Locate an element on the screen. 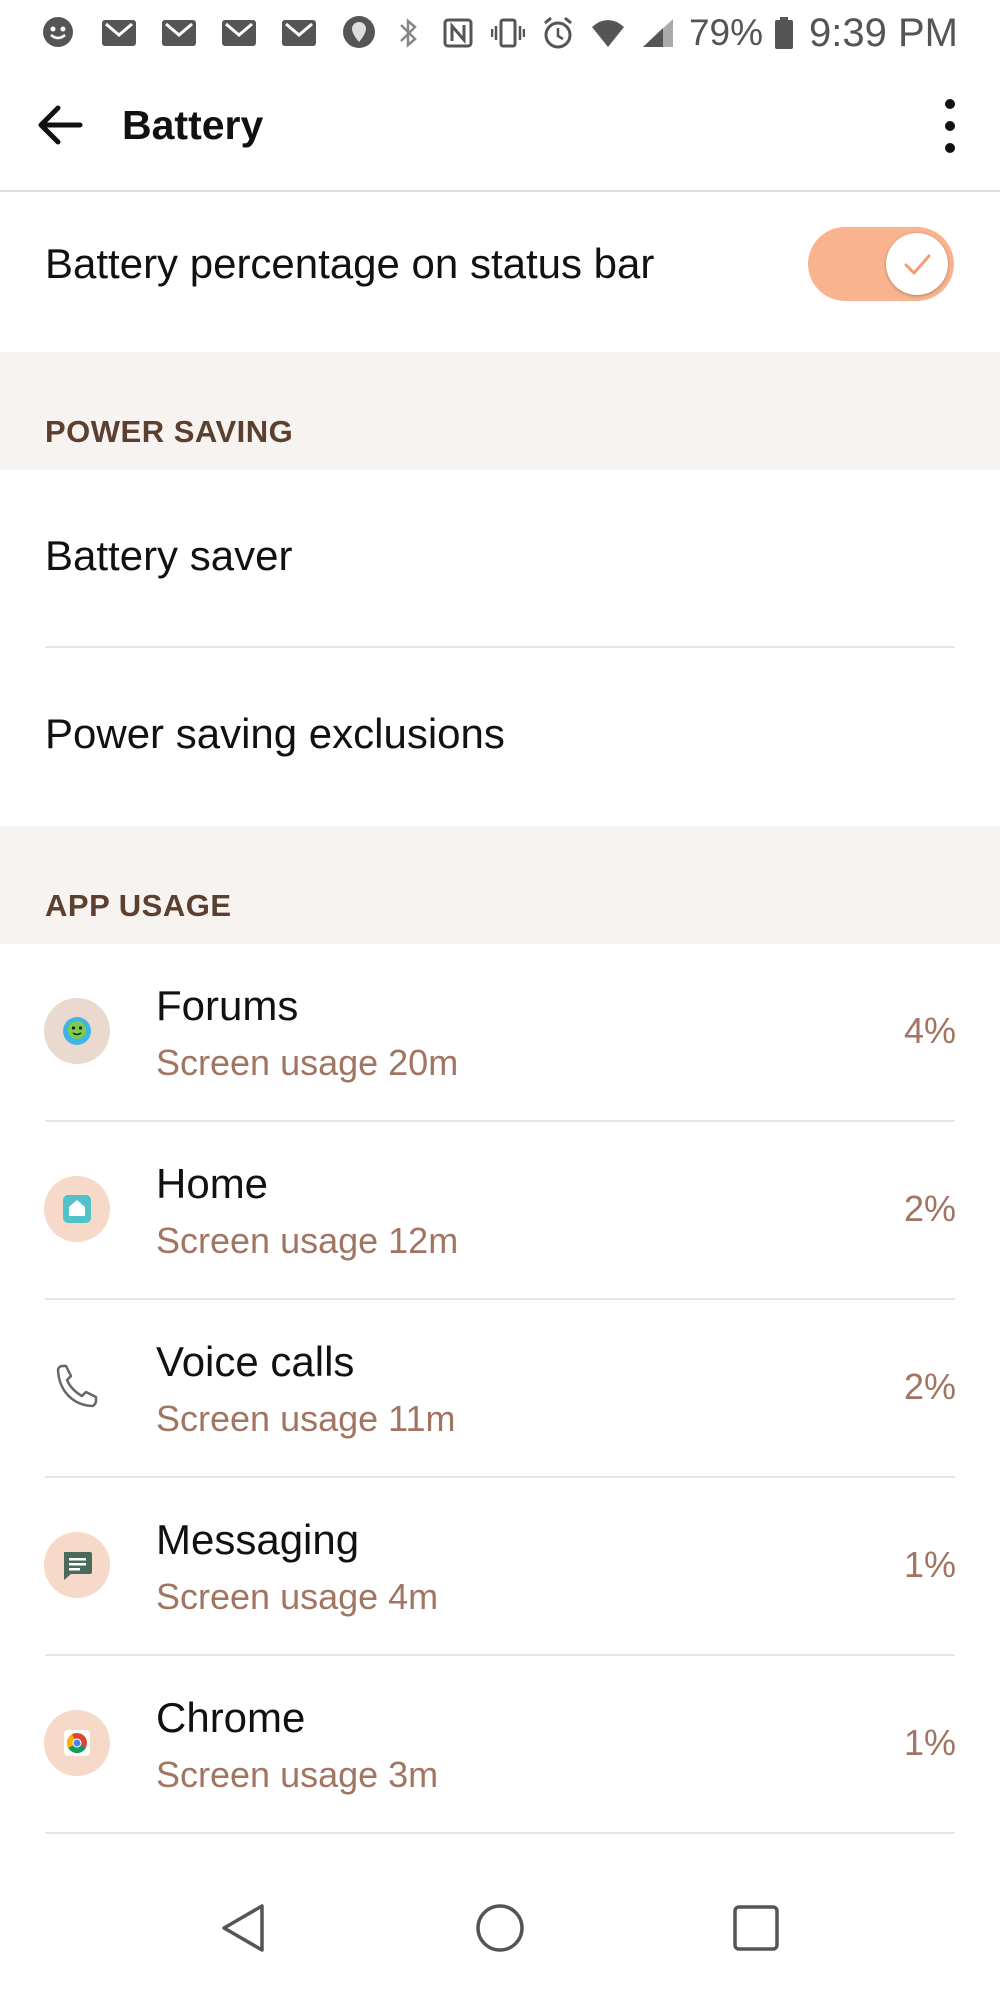  messenger-icon is located at coordinates (59, 32).